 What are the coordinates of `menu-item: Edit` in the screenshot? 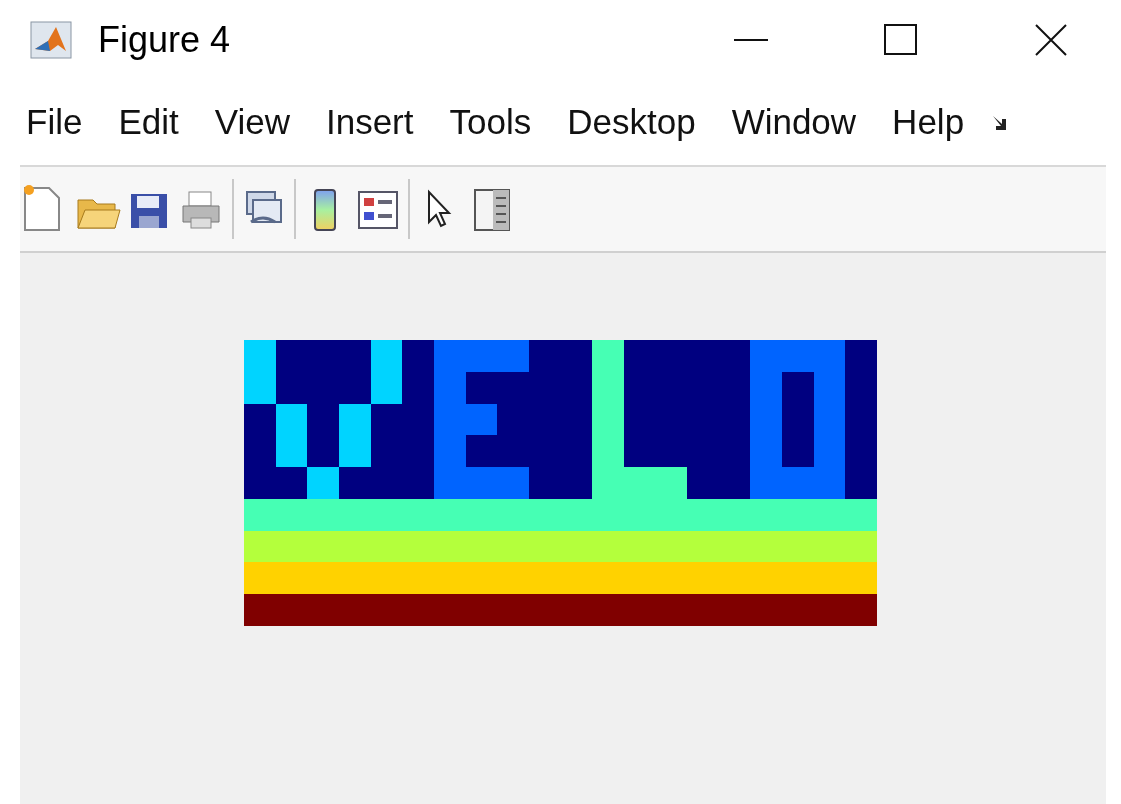 It's located at (148, 122).